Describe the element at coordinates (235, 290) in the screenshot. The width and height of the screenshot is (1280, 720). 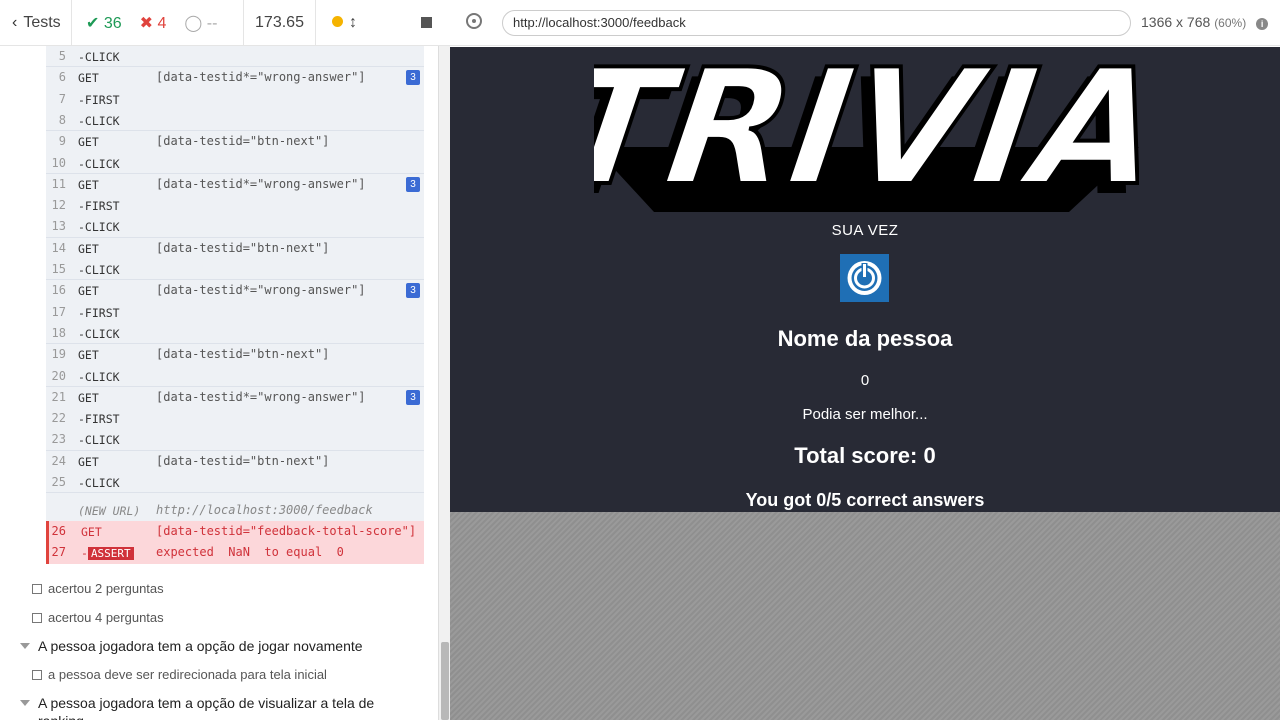
I see `command-row: 16 GET [data-testid*="wrong-answer"] 3` at that location.